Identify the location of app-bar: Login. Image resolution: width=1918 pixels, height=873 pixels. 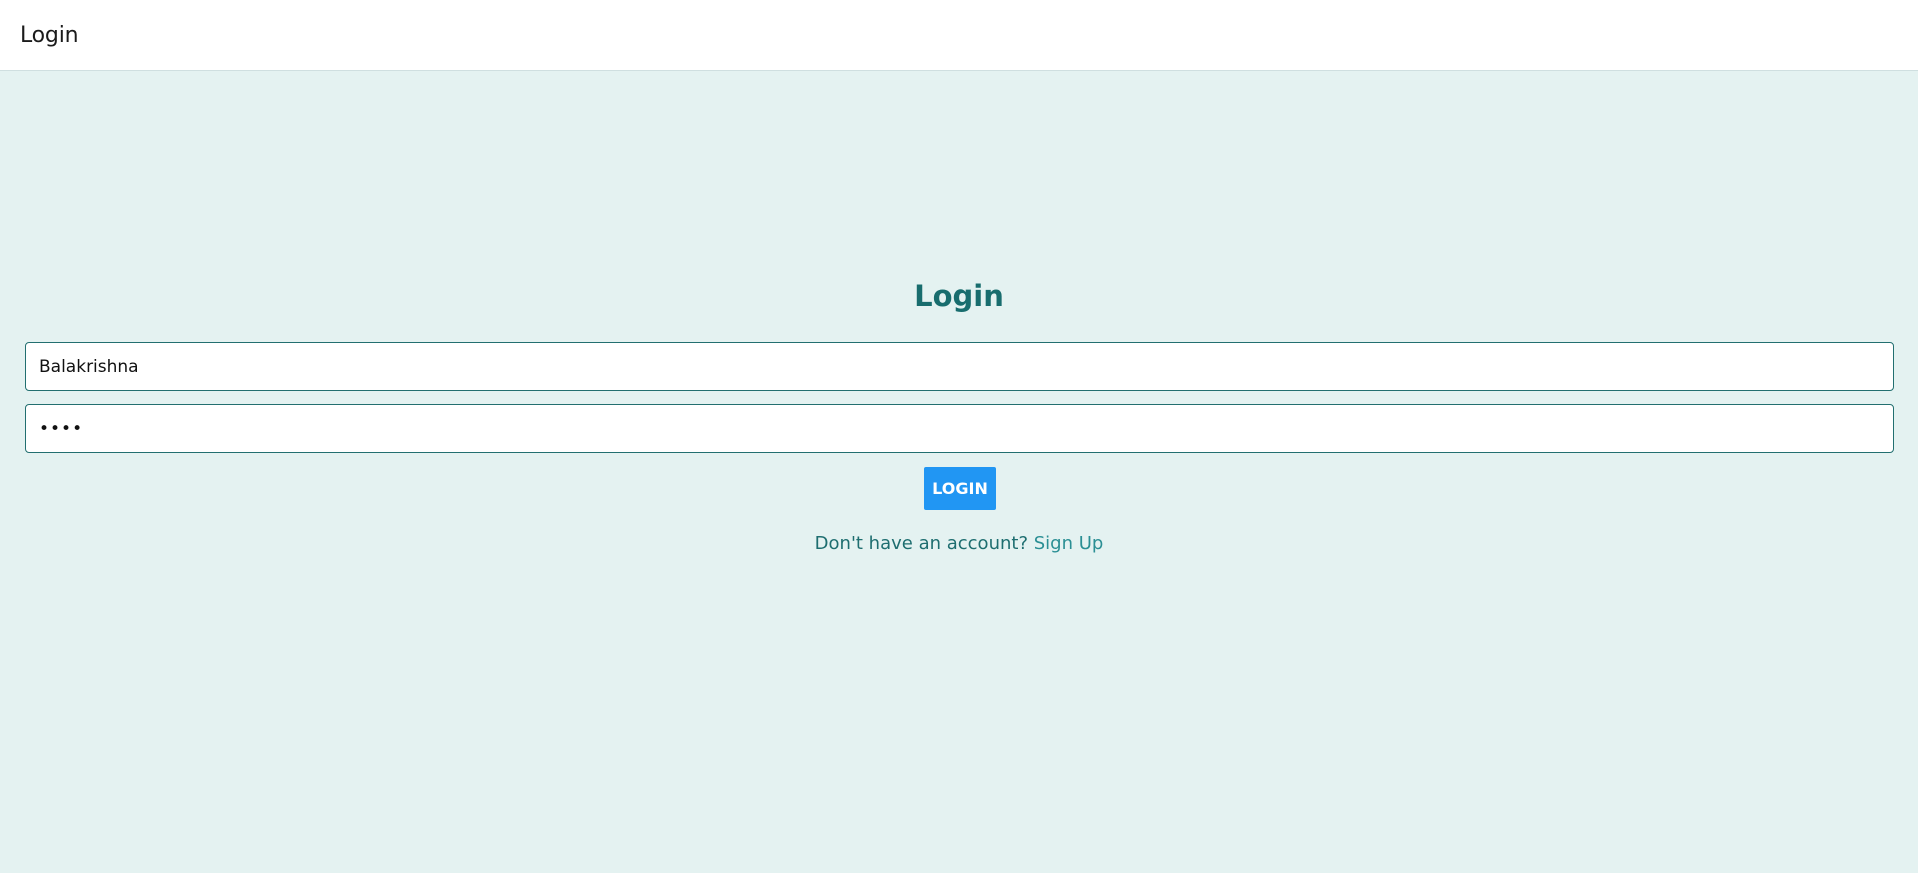
(959, 35).